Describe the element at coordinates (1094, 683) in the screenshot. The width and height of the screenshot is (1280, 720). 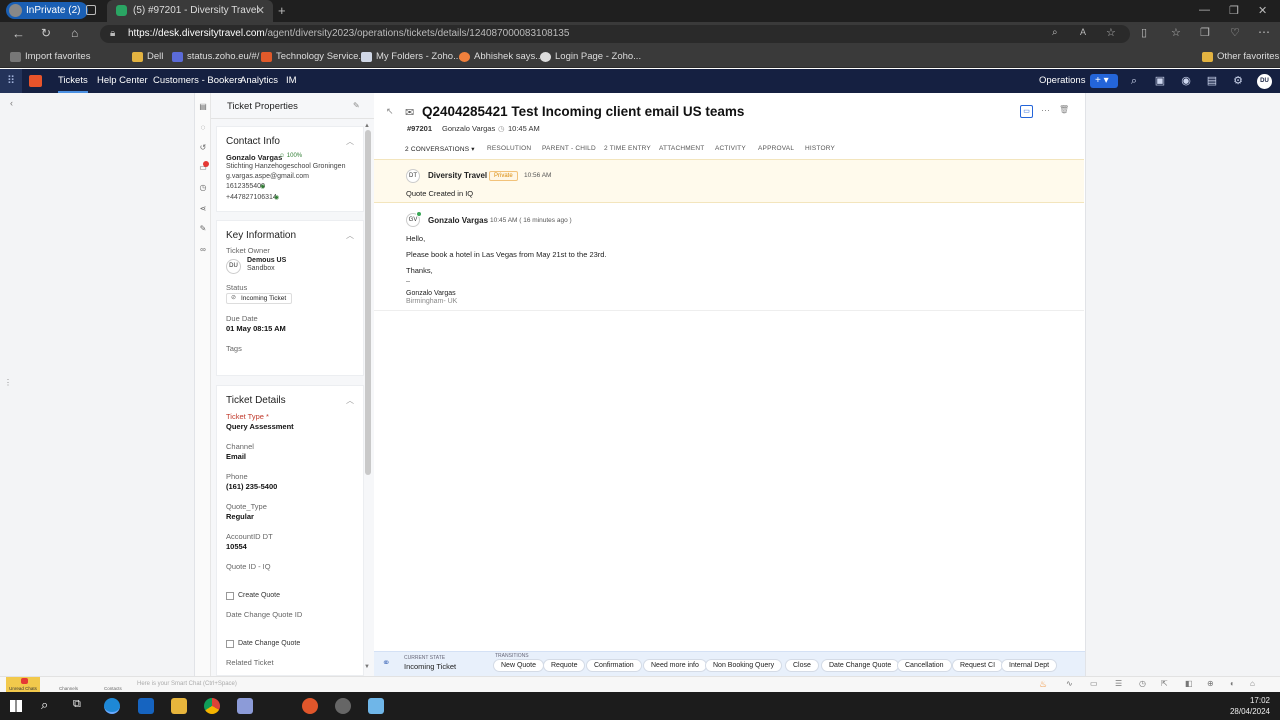
I see `keyboard-icon: ▭` at that location.